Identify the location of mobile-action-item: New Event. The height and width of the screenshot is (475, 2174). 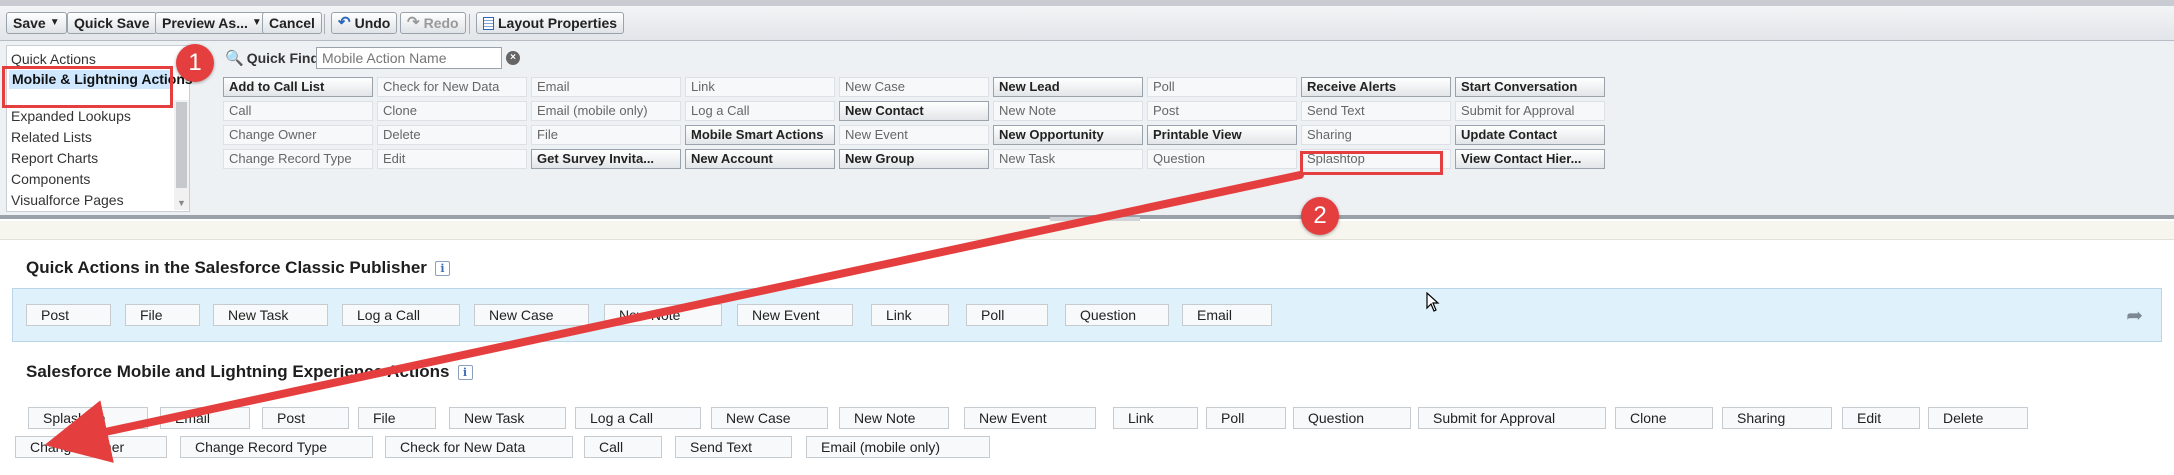
(1030, 418).